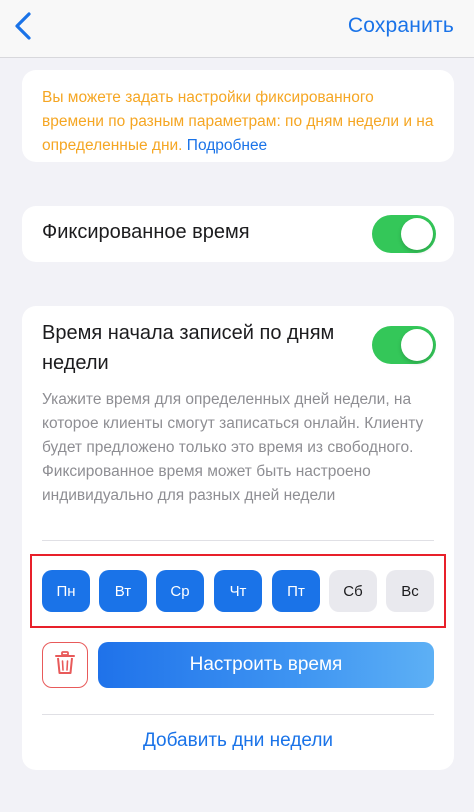 This screenshot has width=474, height=812. What do you see at coordinates (401, 26) in the screenshot?
I see `save-button: Сохранить` at bounding box center [401, 26].